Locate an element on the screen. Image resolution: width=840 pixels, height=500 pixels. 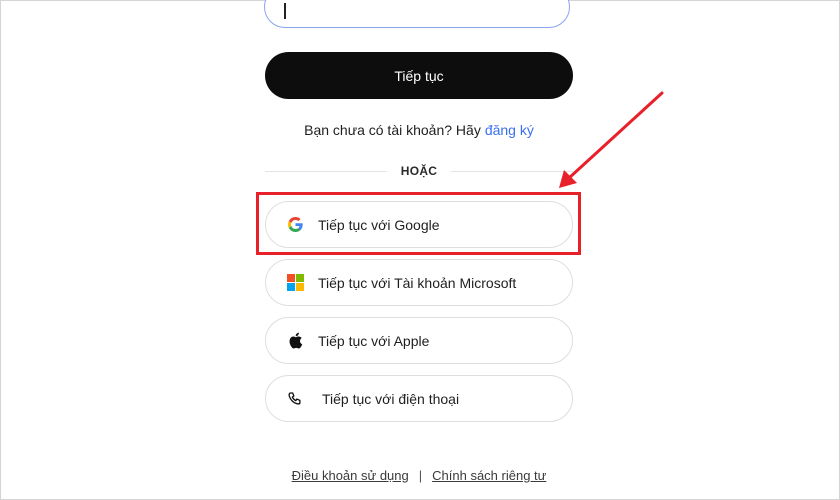
phone-icon is located at coordinates (295, 399).